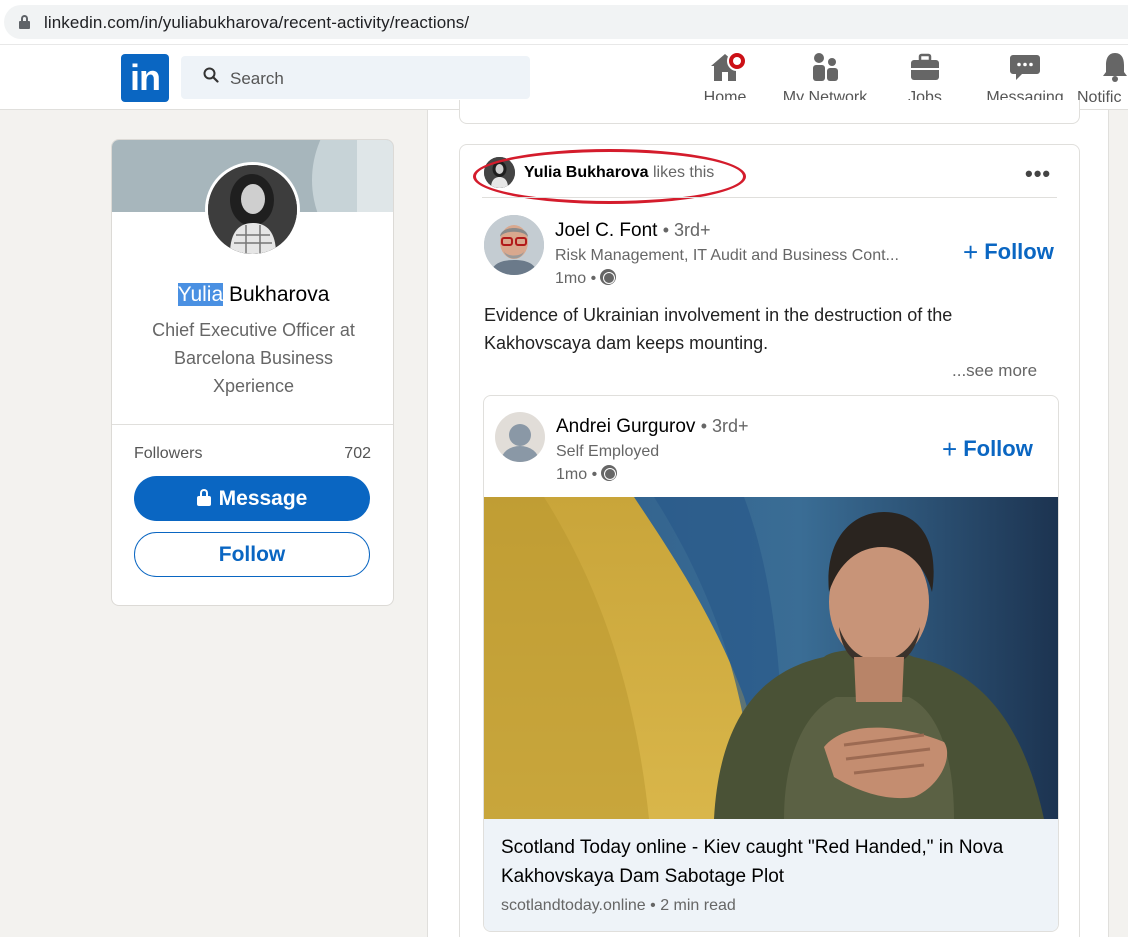  What do you see at coordinates (737, 61) in the screenshot?
I see `notification-badge` at bounding box center [737, 61].